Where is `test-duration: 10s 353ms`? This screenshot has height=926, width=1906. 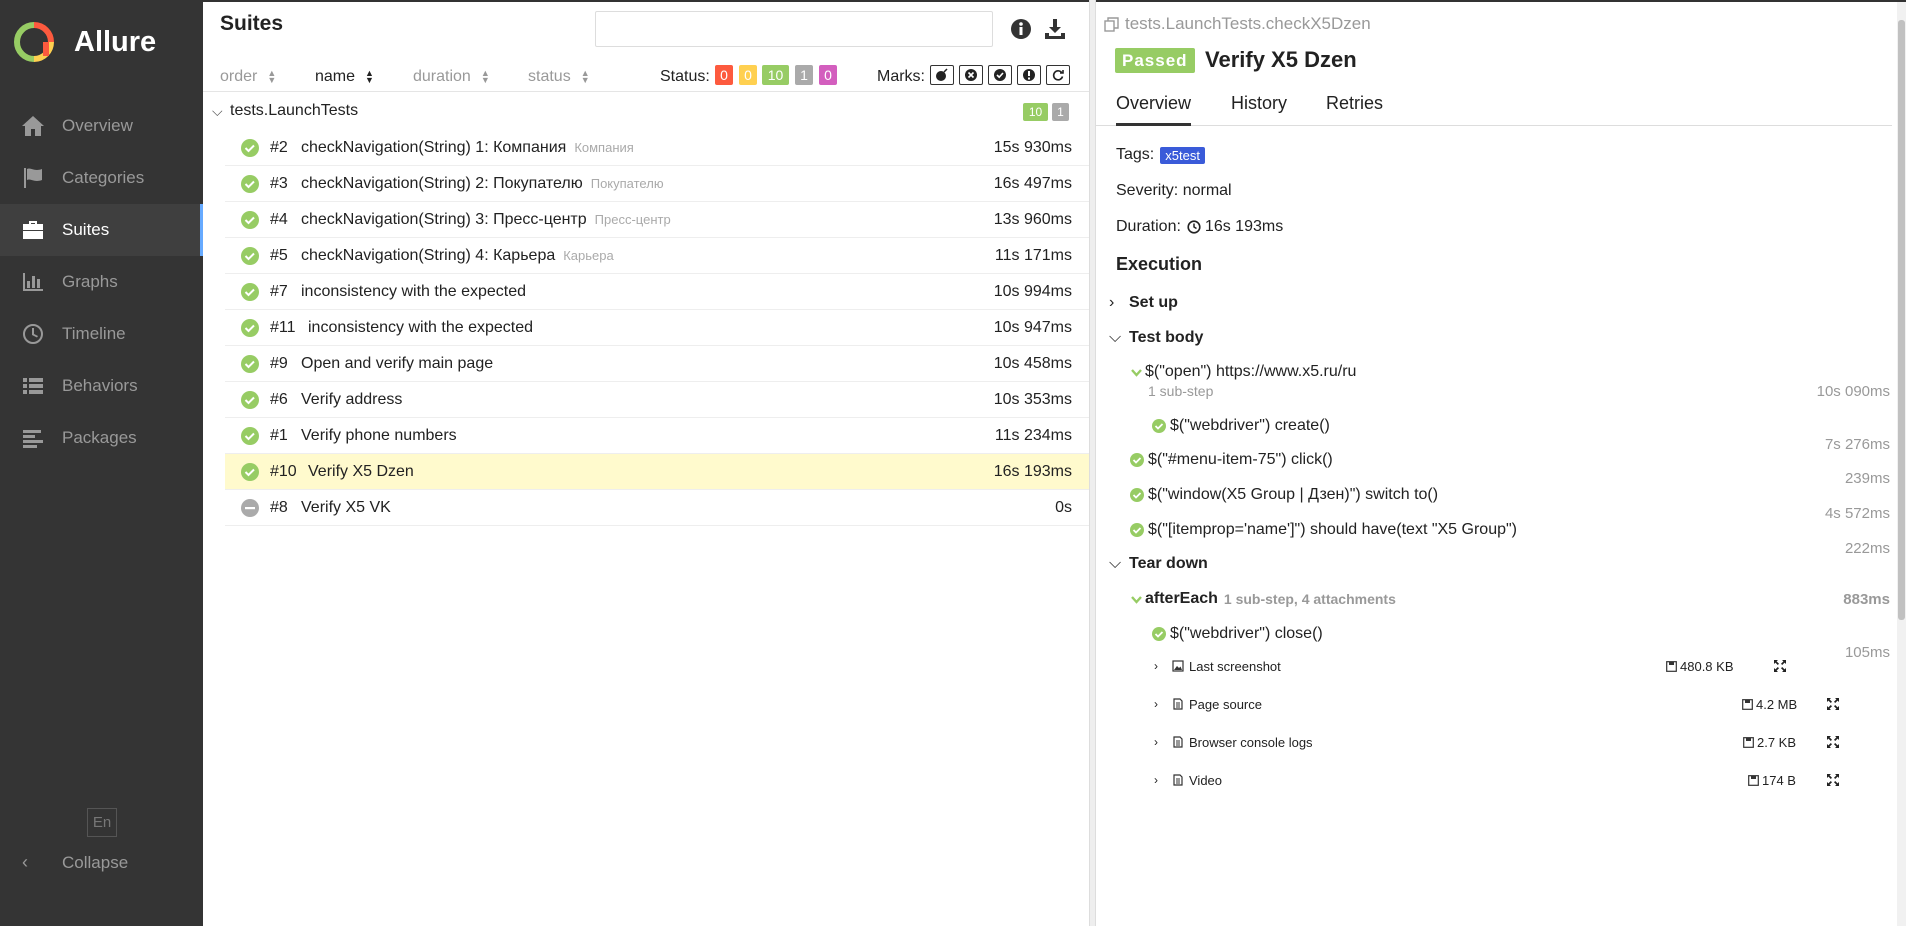 test-duration: 10s 353ms is located at coordinates (1032, 399).